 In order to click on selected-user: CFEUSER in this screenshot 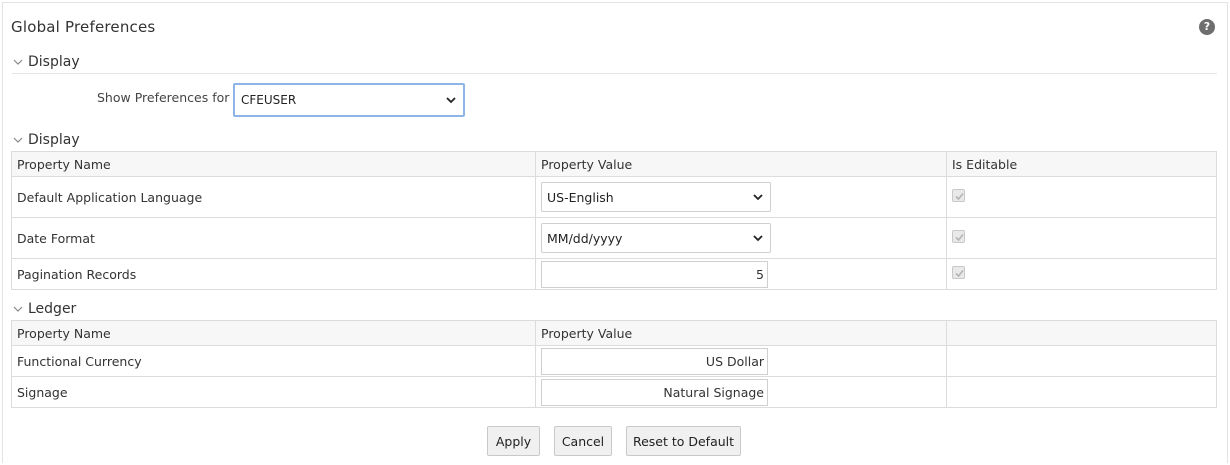, I will do `click(269, 100)`.